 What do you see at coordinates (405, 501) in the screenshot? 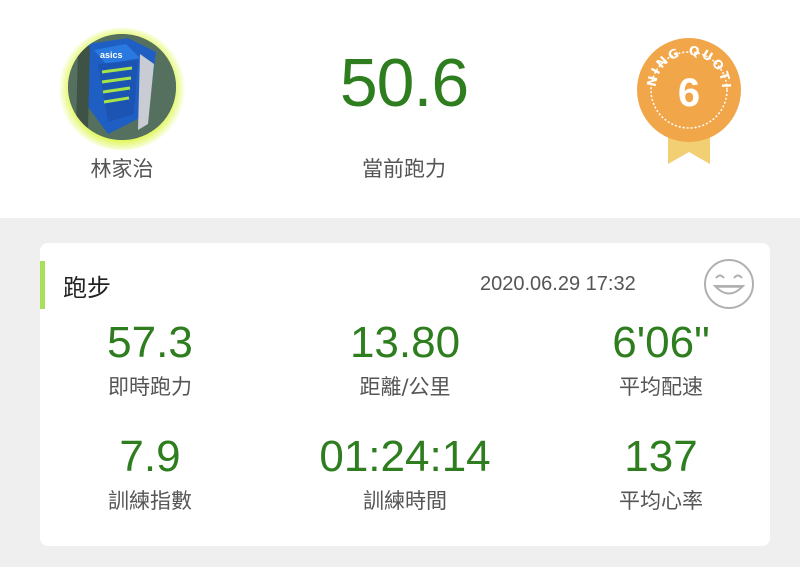
I see `stat-label: 訓練時間` at bounding box center [405, 501].